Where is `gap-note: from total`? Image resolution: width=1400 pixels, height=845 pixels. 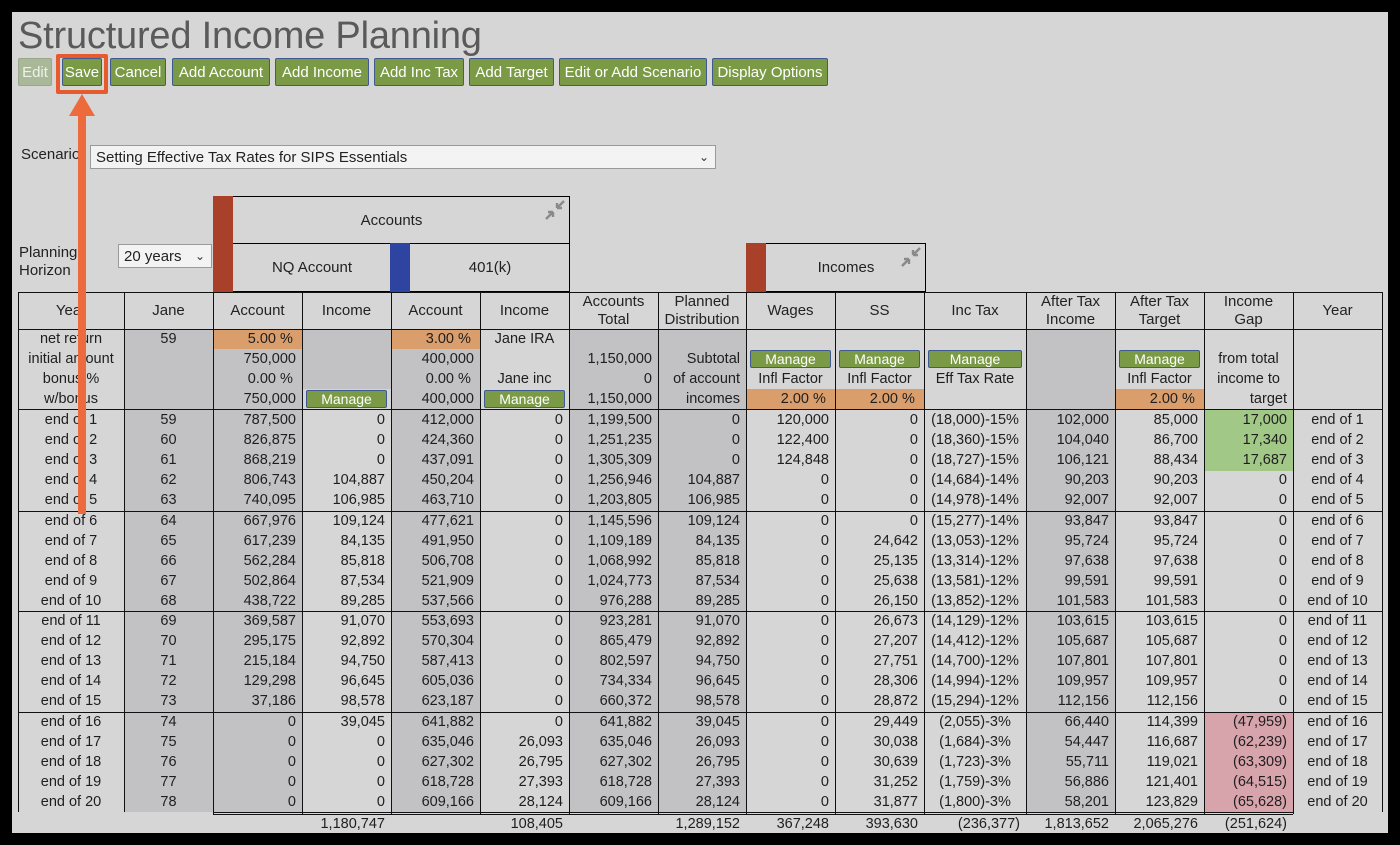
gap-note: from total is located at coordinates (1248, 359).